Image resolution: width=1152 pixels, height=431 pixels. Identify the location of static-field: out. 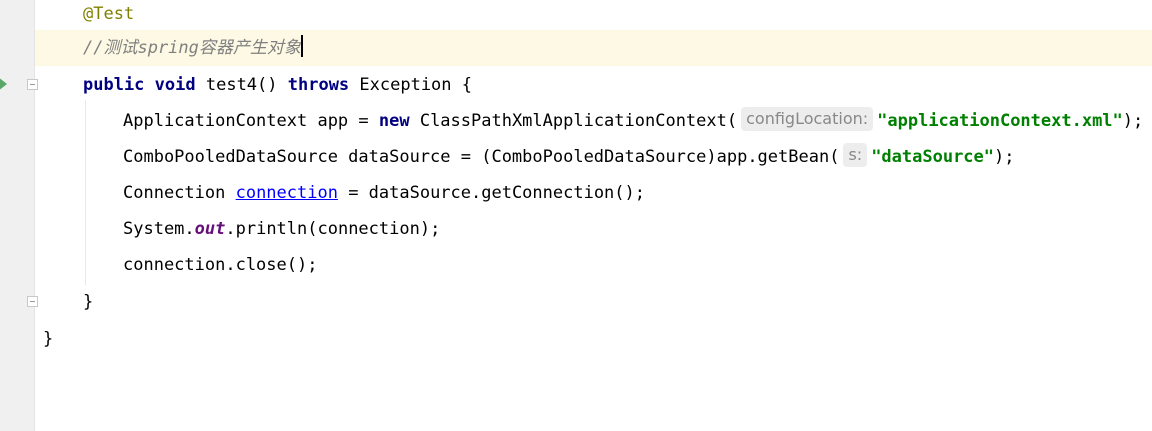
(210, 229).